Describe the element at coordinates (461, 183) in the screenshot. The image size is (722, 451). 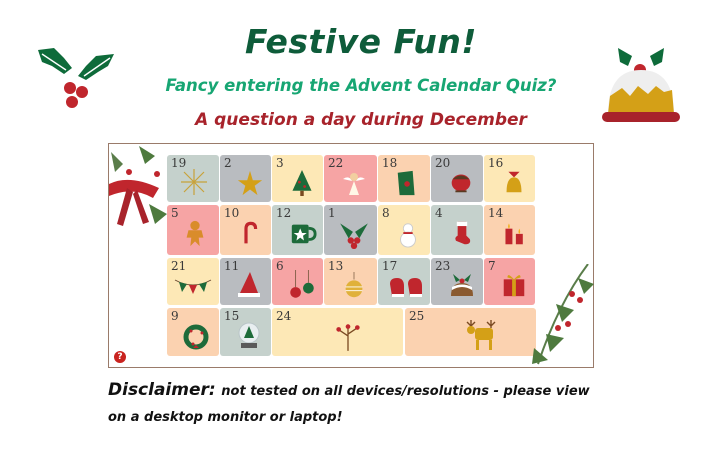
I see `robin-icon` at that location.